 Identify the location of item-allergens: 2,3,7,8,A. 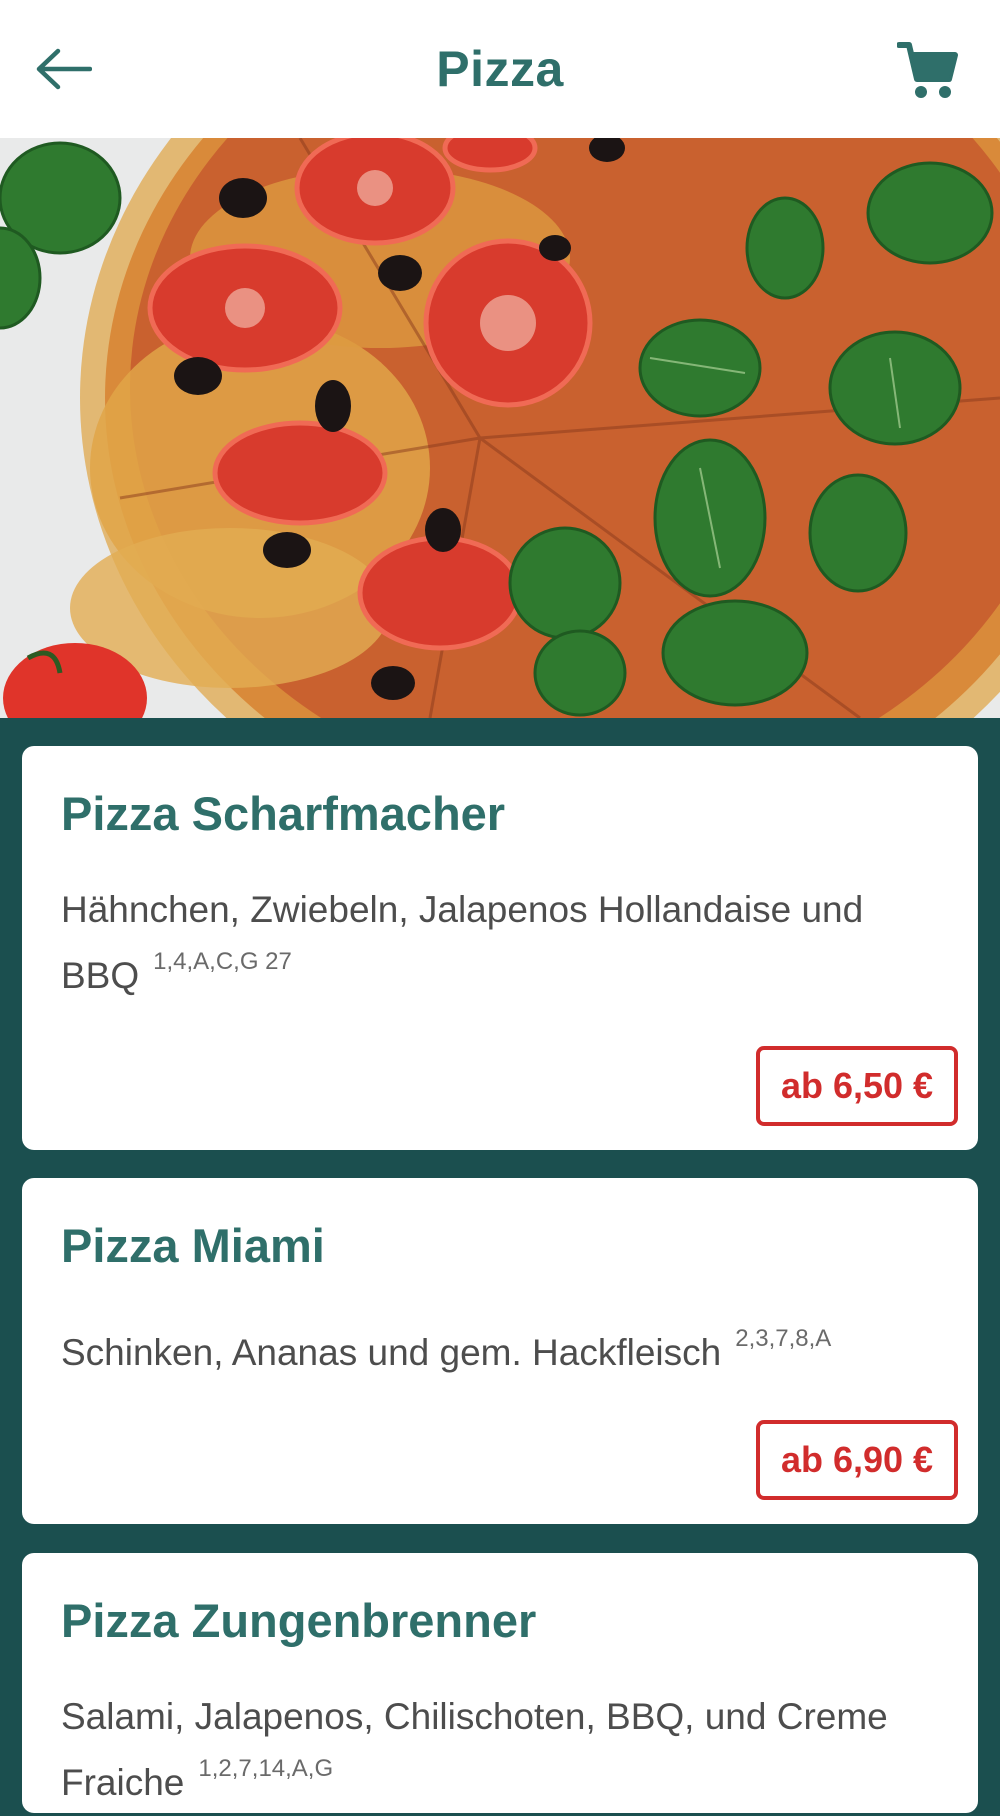
(783, 1338).